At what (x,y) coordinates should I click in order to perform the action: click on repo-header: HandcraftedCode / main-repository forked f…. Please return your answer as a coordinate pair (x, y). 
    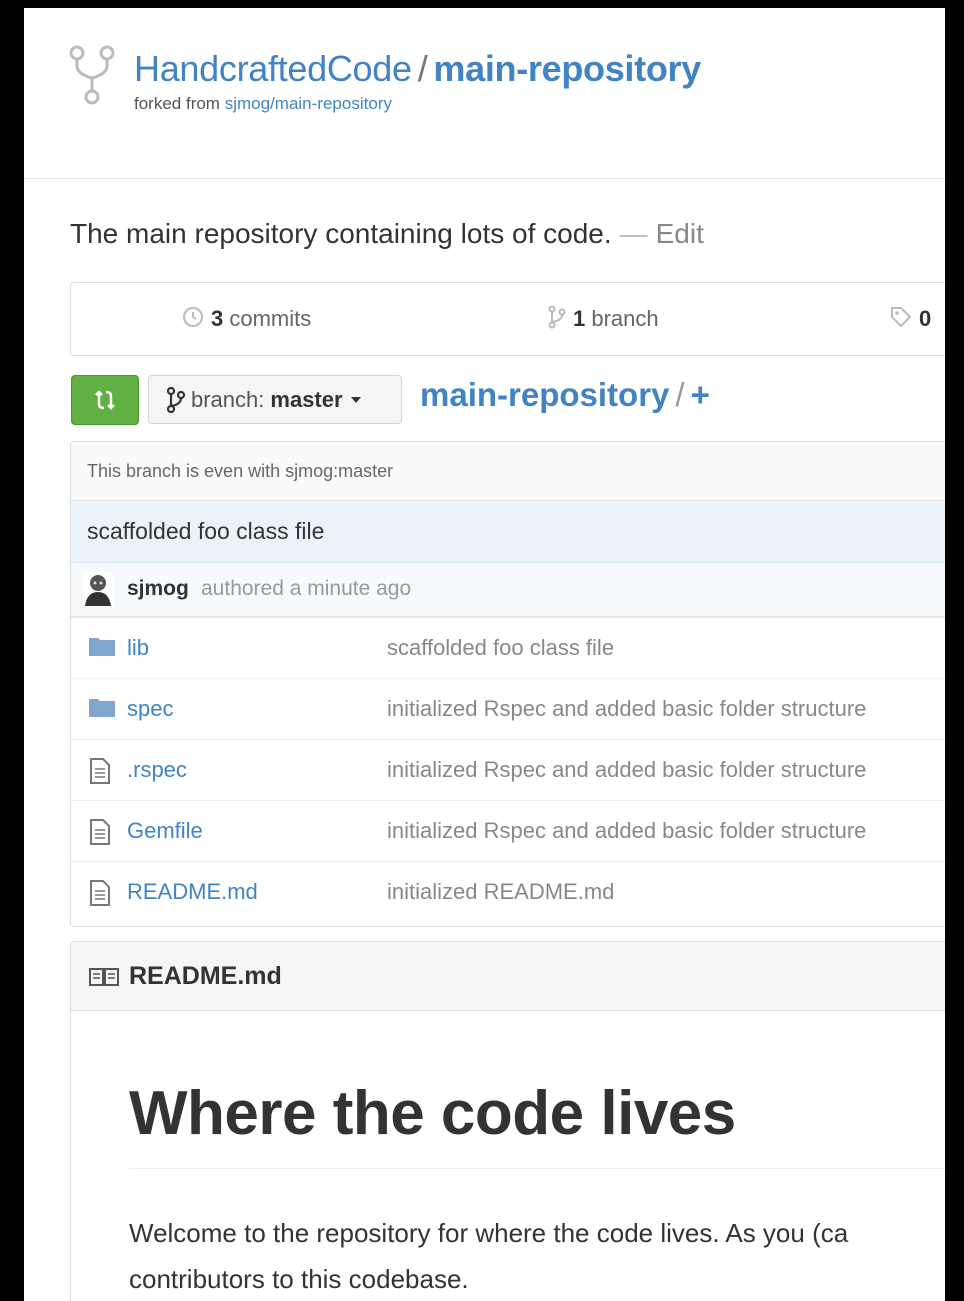
    Looking at the image, I should click on (484, 93).